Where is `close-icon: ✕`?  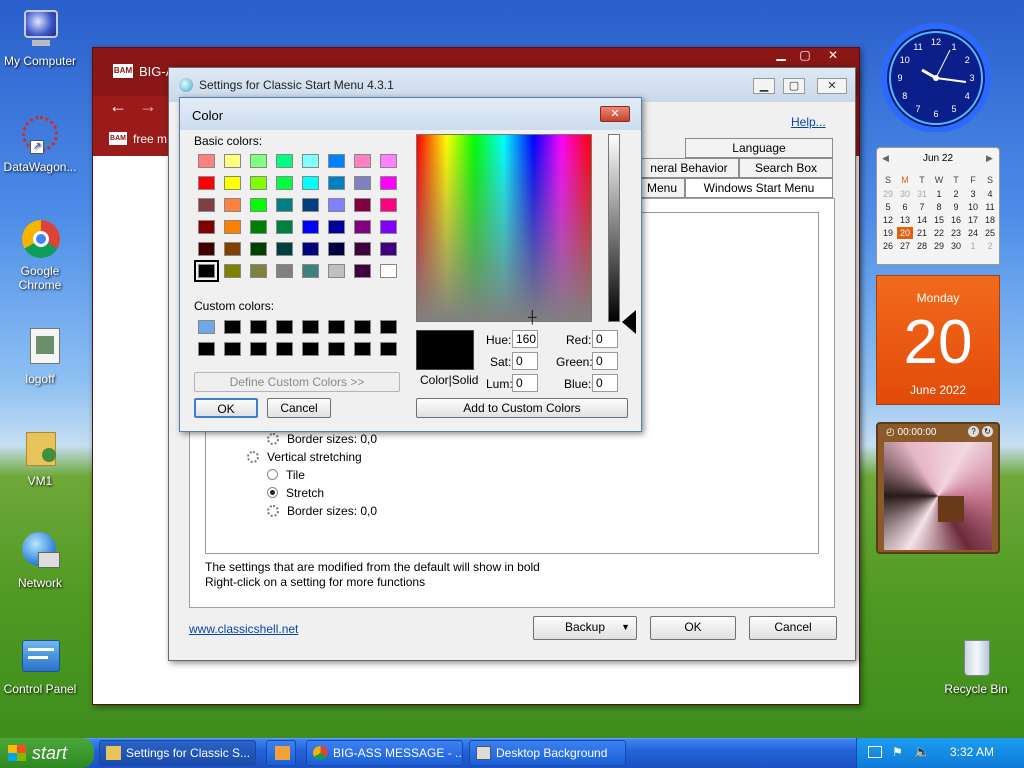 close-icon: ✕ is located at coordinates (832, 86).